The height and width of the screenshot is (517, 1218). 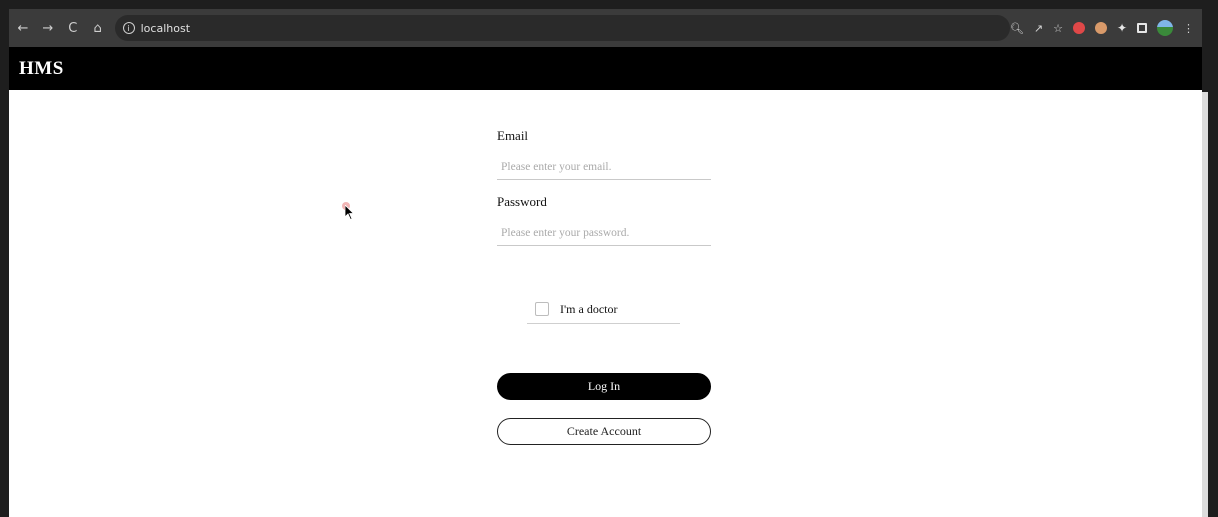 I want to click on doctor-checkbox, so click(x=542, y=309).